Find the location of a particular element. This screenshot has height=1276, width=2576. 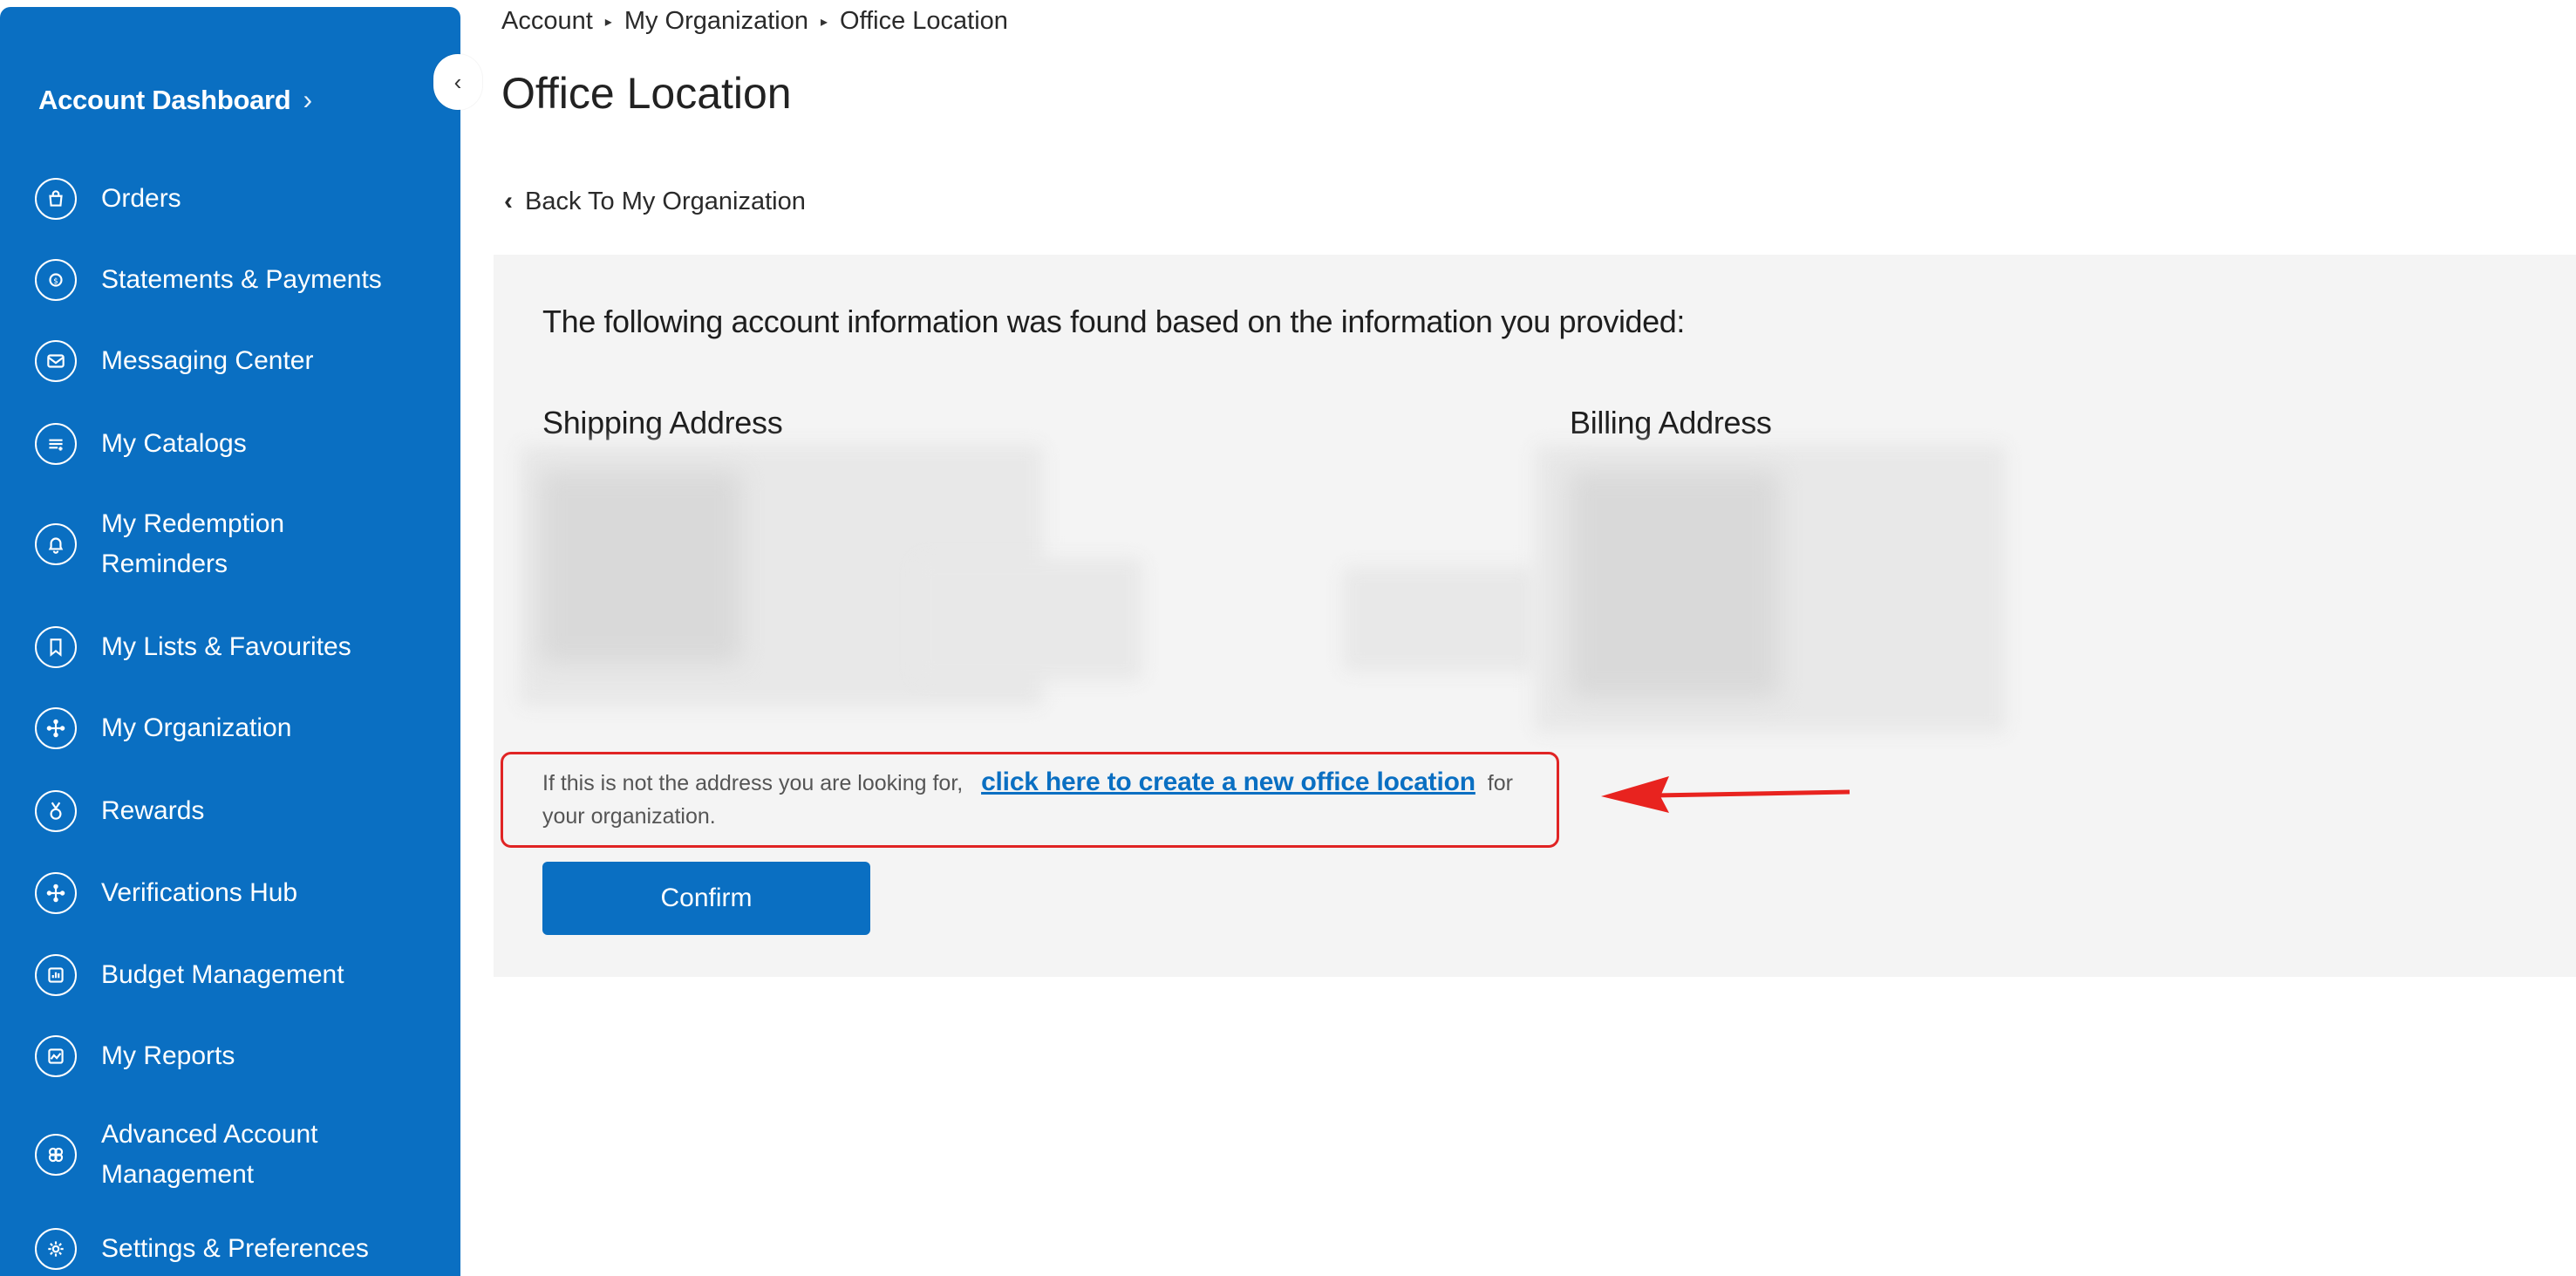

sidebar-item-budget-management: Budget Management is located at coordinates (189, 975).